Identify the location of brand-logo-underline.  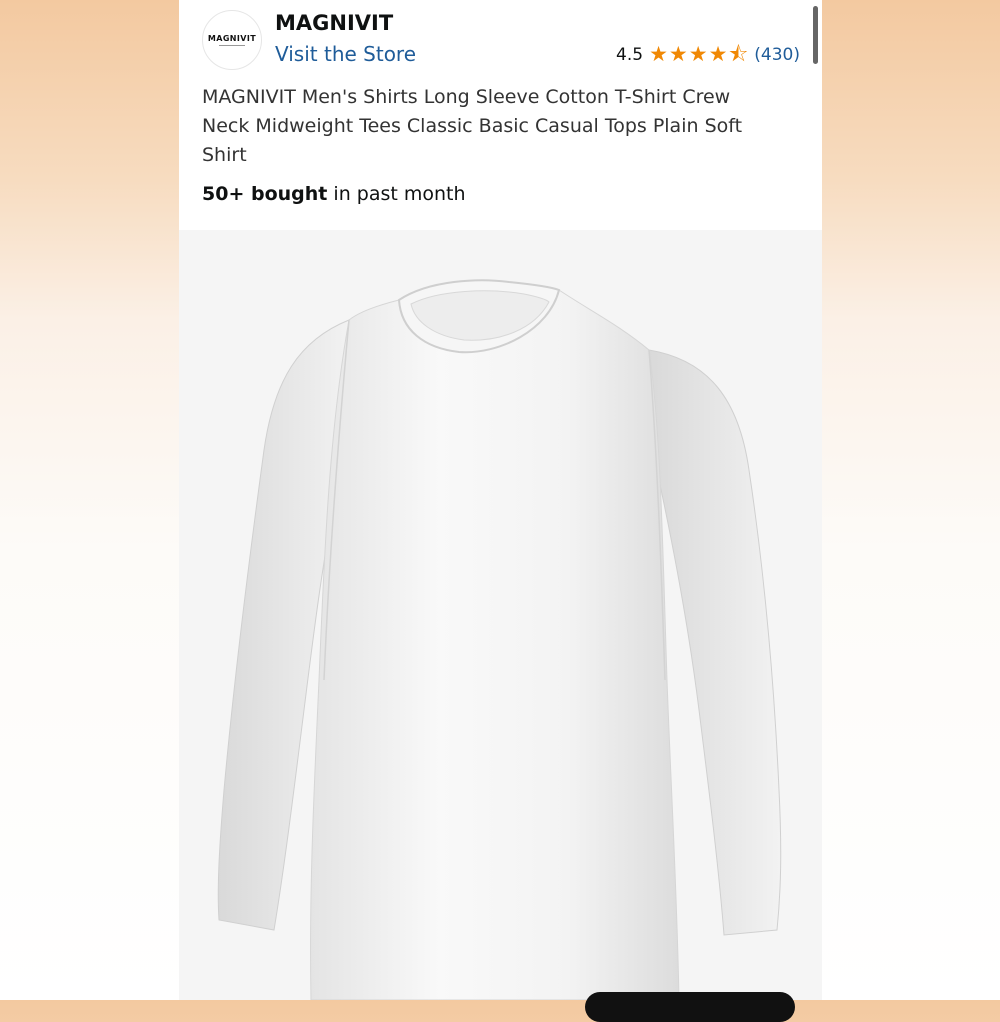
(232, 45).